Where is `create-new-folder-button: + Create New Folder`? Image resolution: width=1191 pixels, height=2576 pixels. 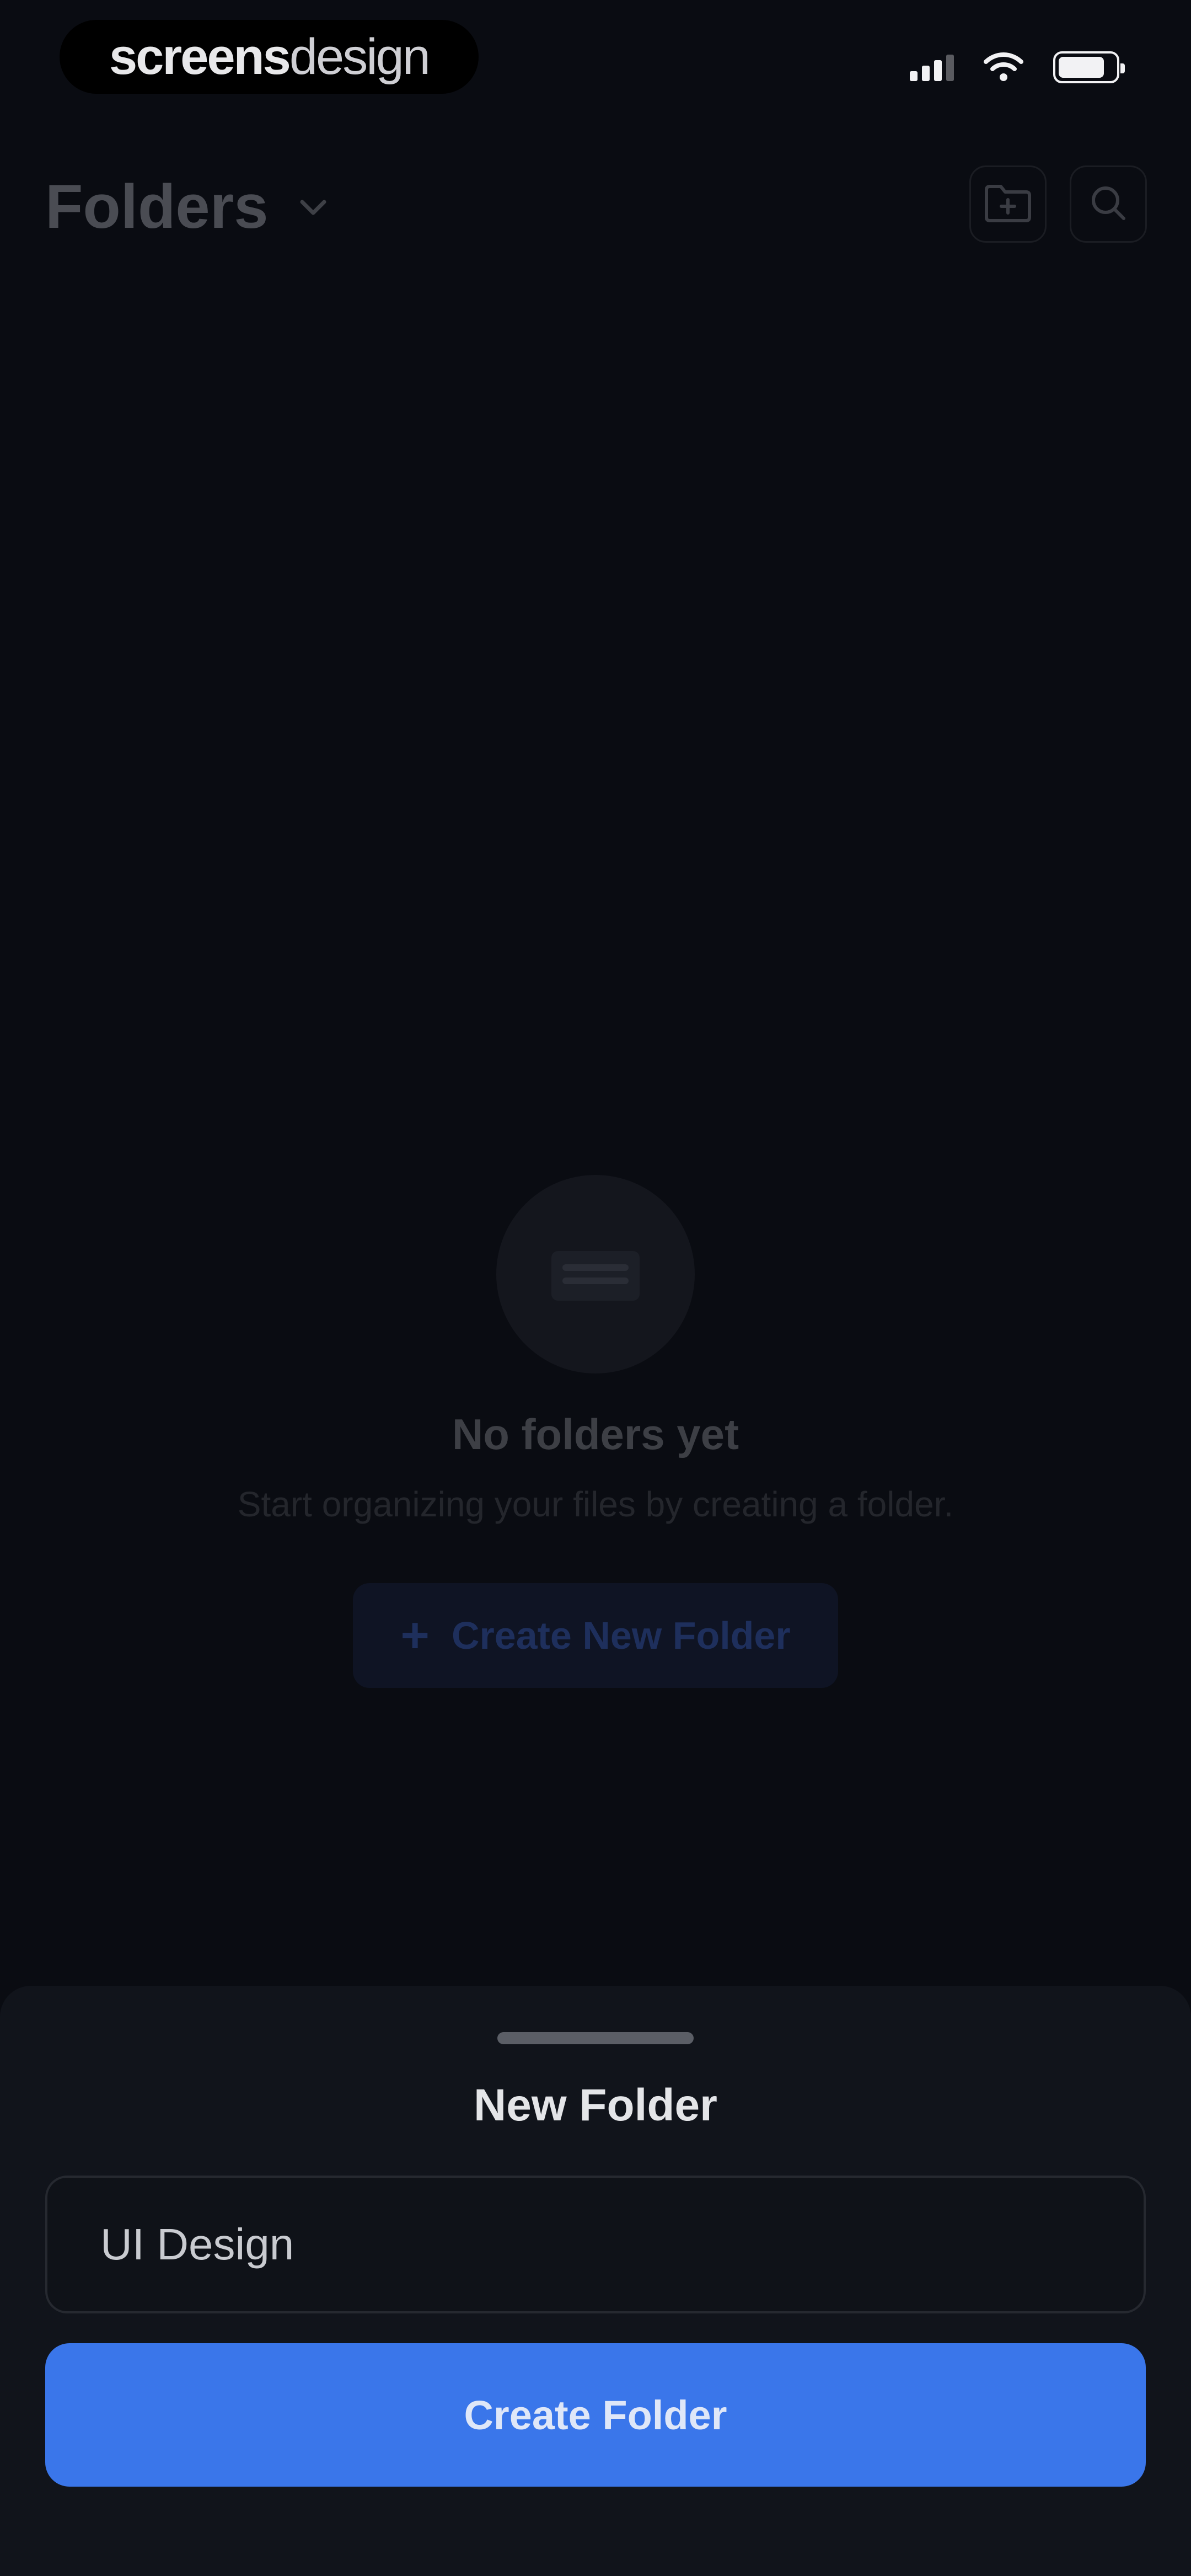 create-new-folder-button: + Create New Folder is located at coordinates (595, 1635).